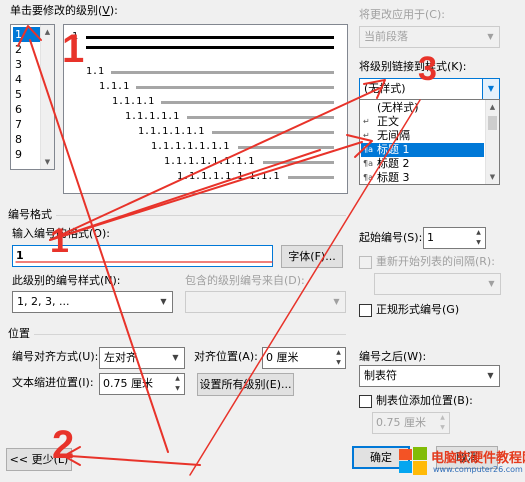  What do you see at coordinates (120, 357) in the screenshot?
I see `number-align-value: 左对齐` at bounding box center [120, 357].